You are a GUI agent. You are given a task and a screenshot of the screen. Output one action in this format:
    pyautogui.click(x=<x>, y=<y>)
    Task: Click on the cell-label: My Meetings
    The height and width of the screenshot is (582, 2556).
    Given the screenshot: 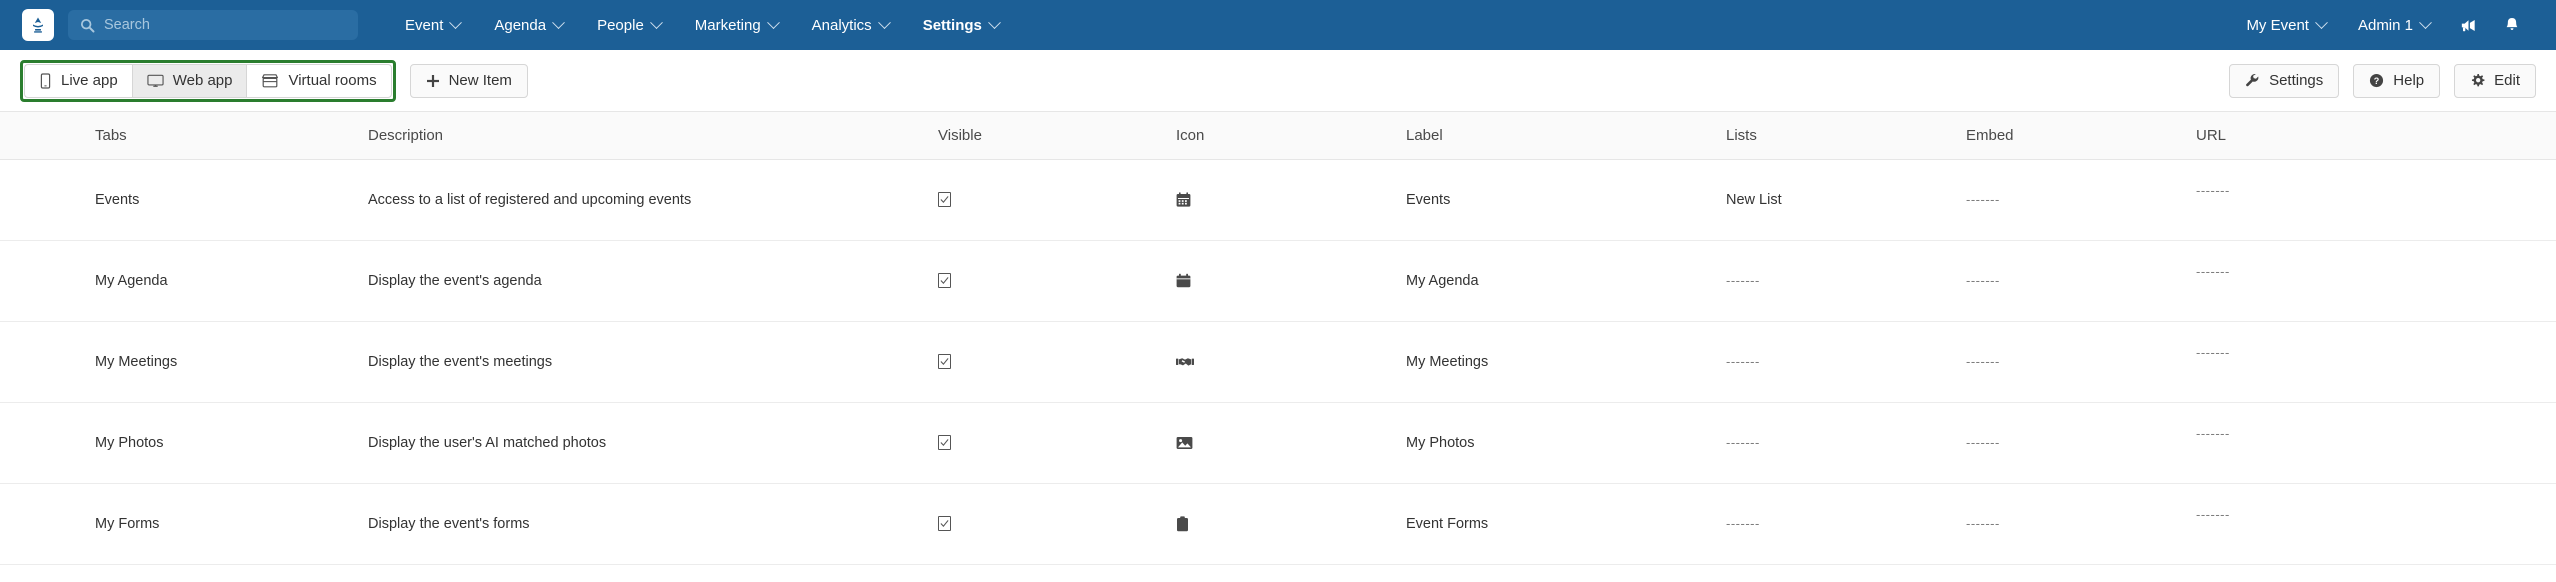 What is the action you would take?
    pyautogui.click(x=1447, y=362)
    